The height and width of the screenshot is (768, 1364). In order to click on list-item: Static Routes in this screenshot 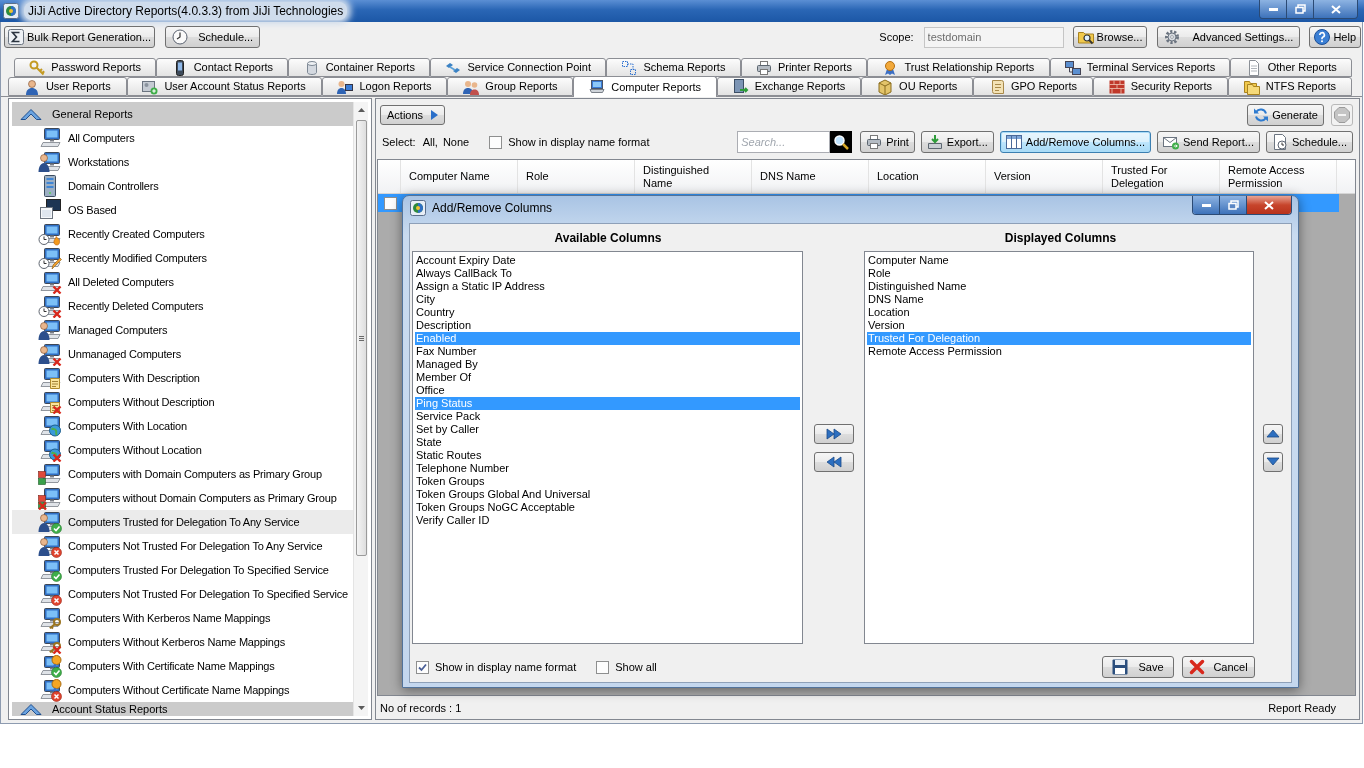, I will do `click(608, 455)`.